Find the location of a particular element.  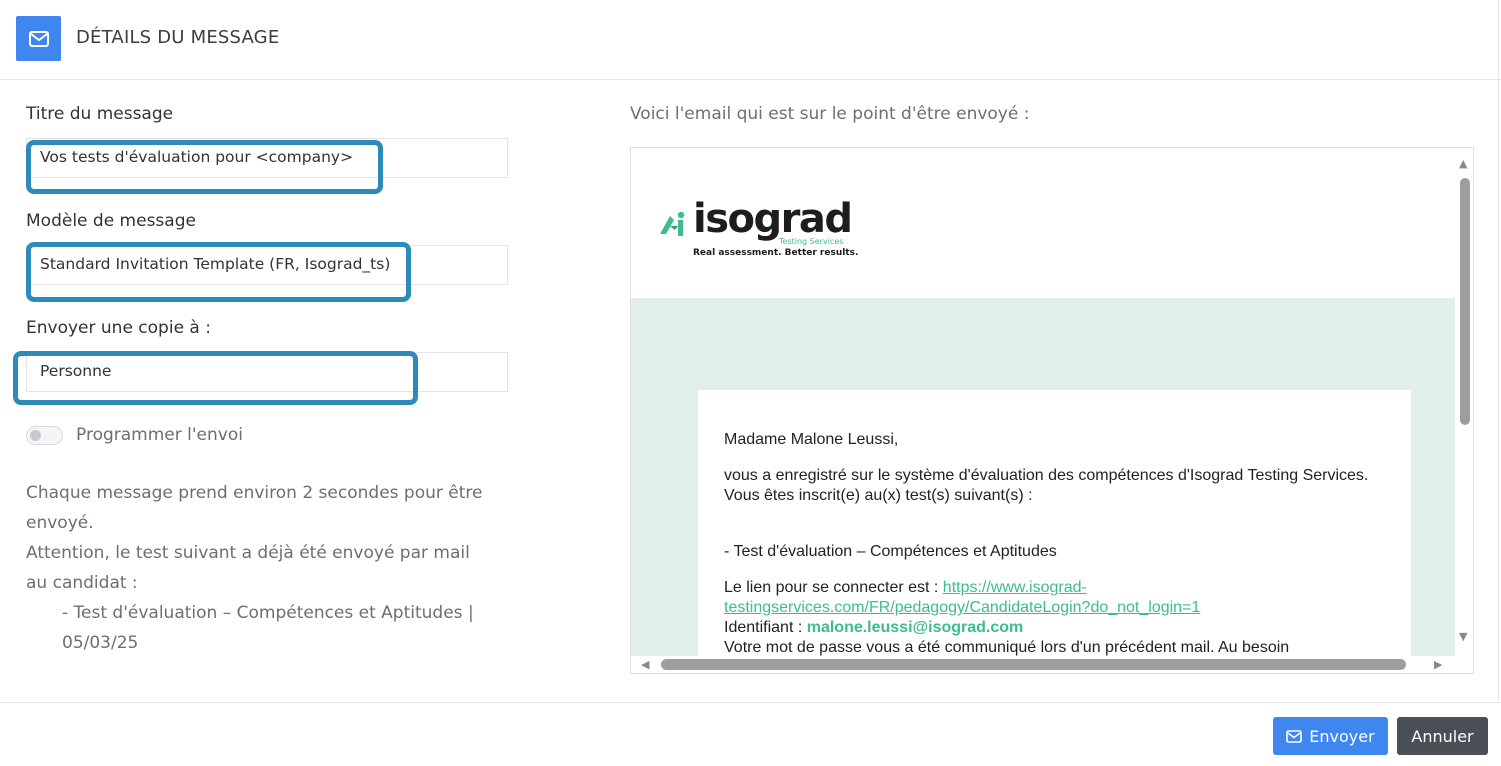

schedule-label: Programmer l'envoi is located at coordinates (159, 435).